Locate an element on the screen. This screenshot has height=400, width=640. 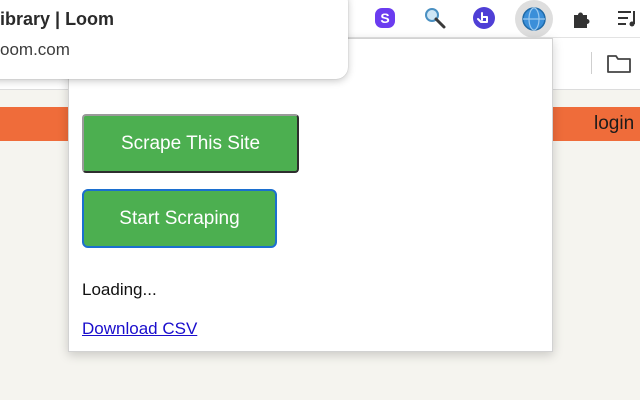
globe-scraper-extension-icon is located at coordinates (534, 19).